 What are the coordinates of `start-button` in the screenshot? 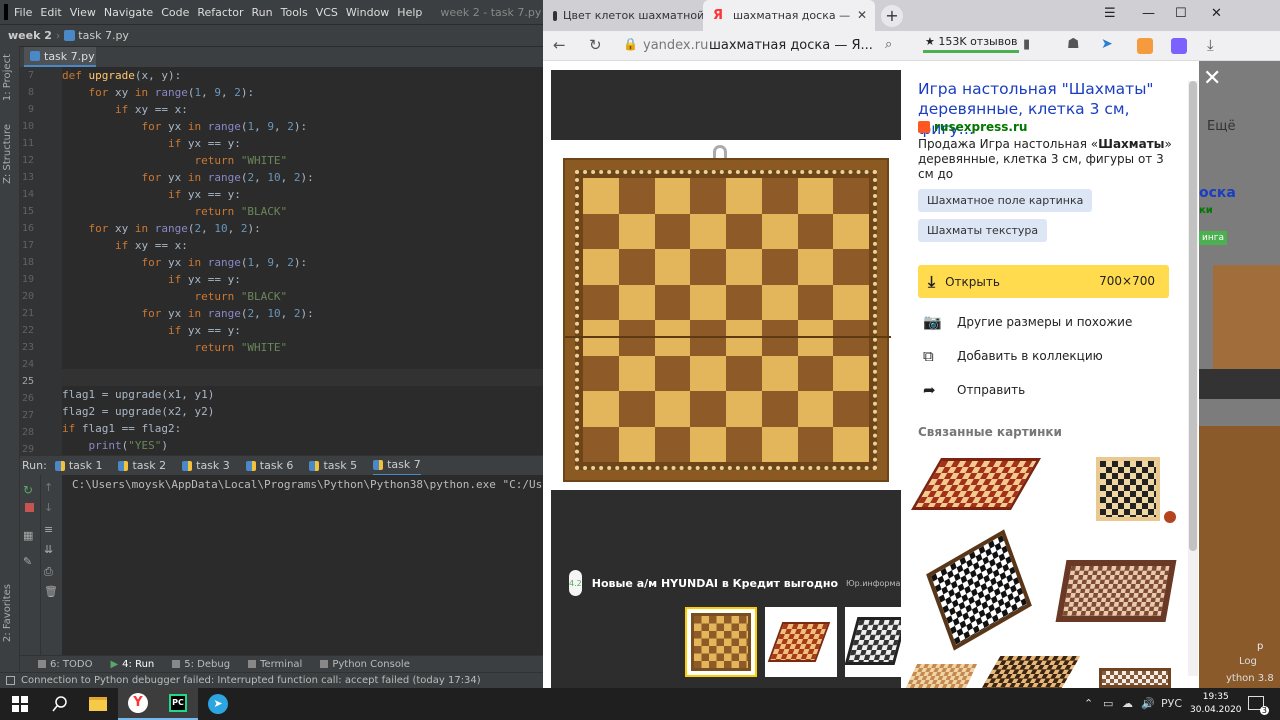 It's located at (20, 704).